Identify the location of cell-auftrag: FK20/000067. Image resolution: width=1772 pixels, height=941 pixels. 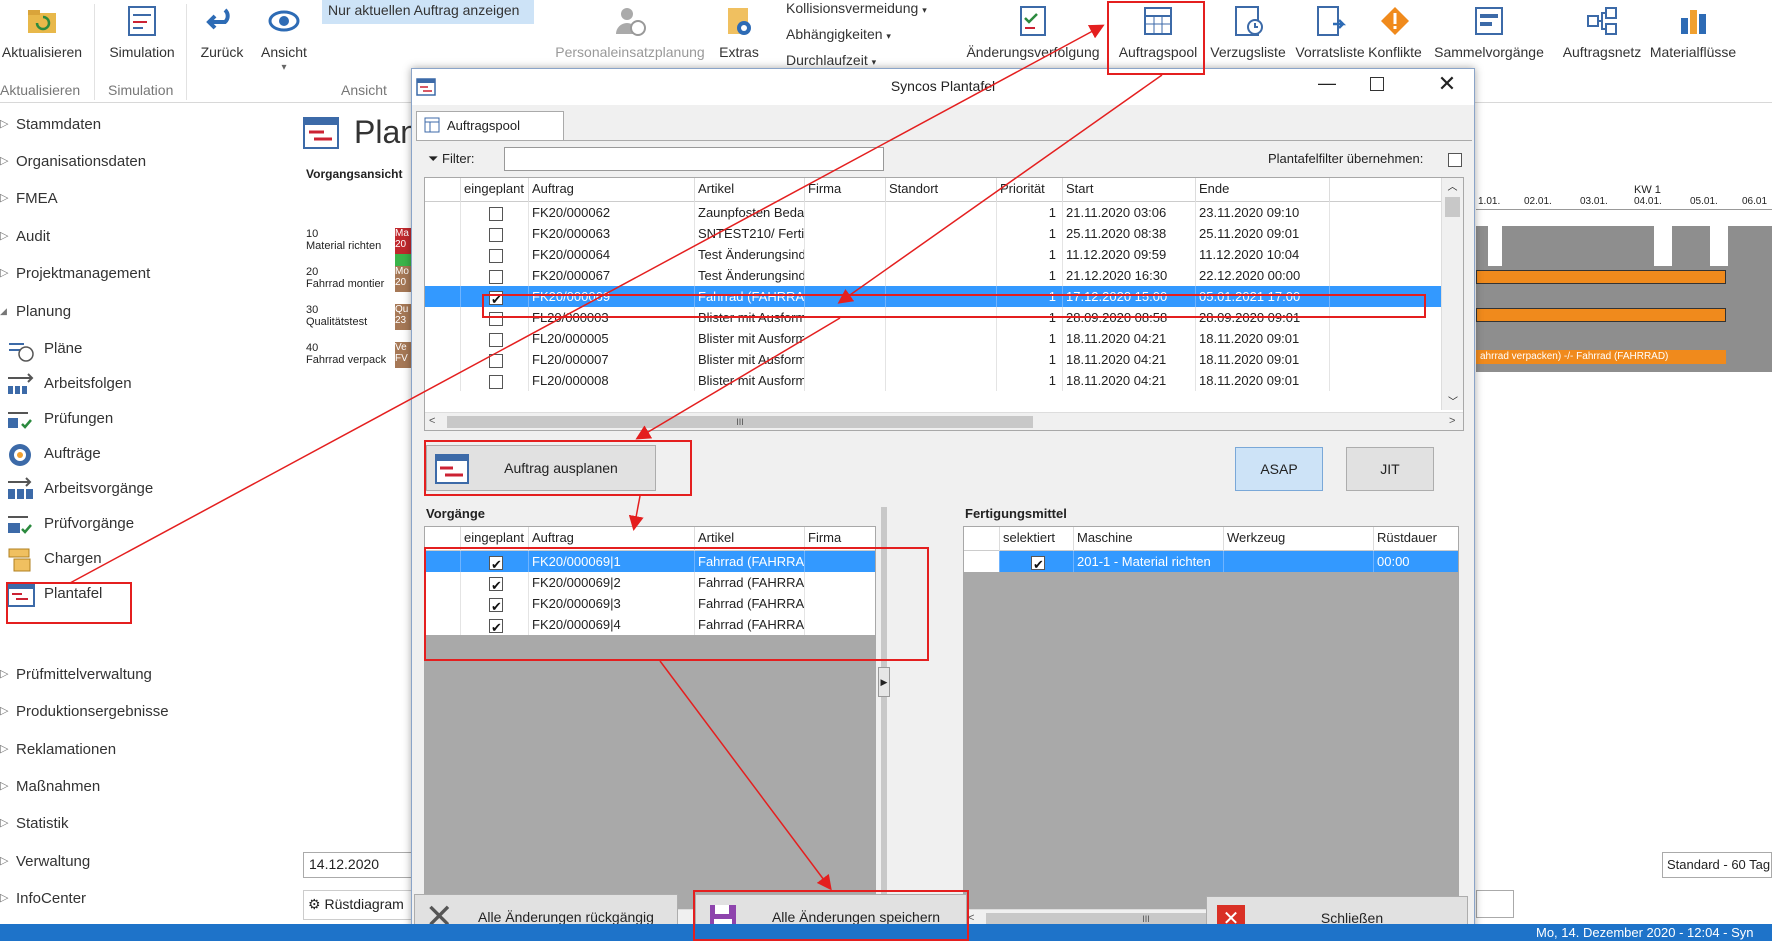
(612, 275).